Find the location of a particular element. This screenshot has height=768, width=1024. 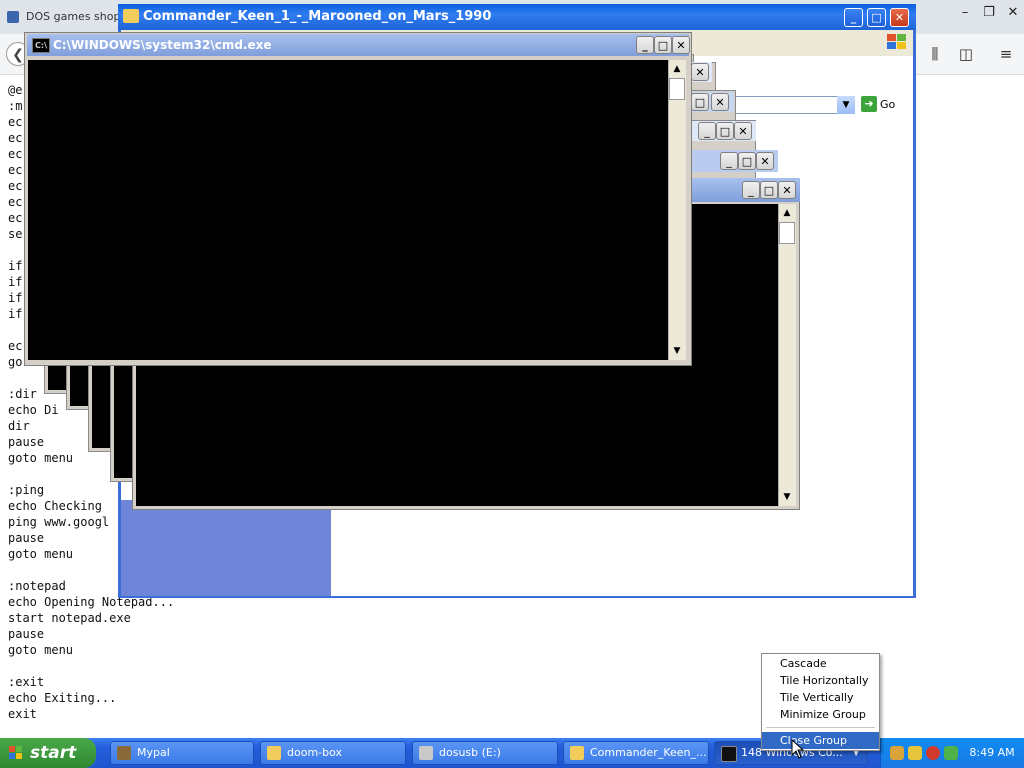

browser-close-button: ✕ is located at coordinates (1012, 13).